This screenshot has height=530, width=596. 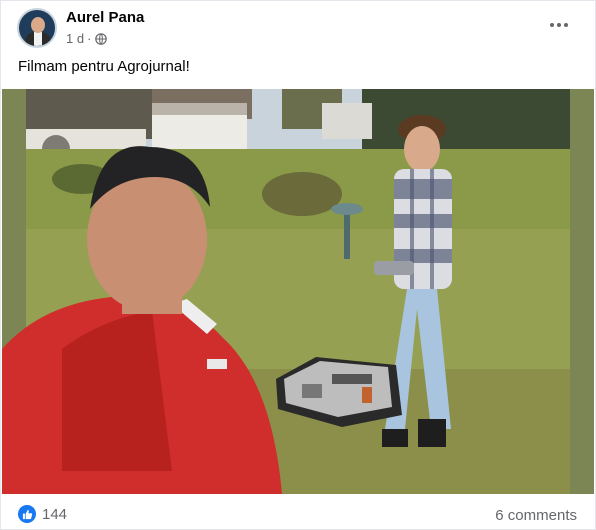 What do you see at coordinates (298, 513) in the screenshot?
I see `post-footer: 144 6 comments` at bounding box center [298, 513].